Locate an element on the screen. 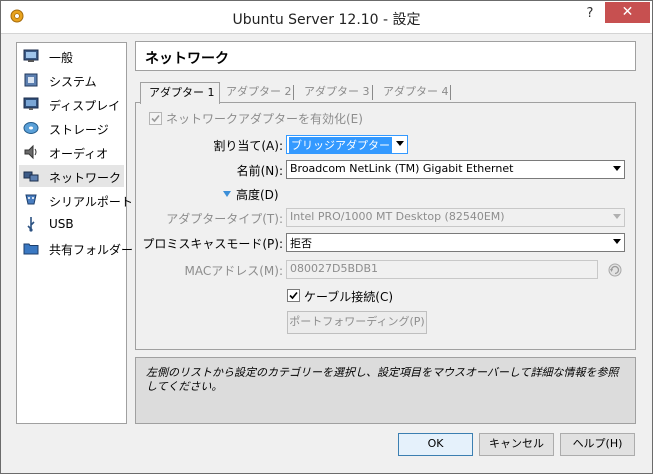 This screenshot has width=653, height=474. speaker-icon is located at coordinates (30, 152).